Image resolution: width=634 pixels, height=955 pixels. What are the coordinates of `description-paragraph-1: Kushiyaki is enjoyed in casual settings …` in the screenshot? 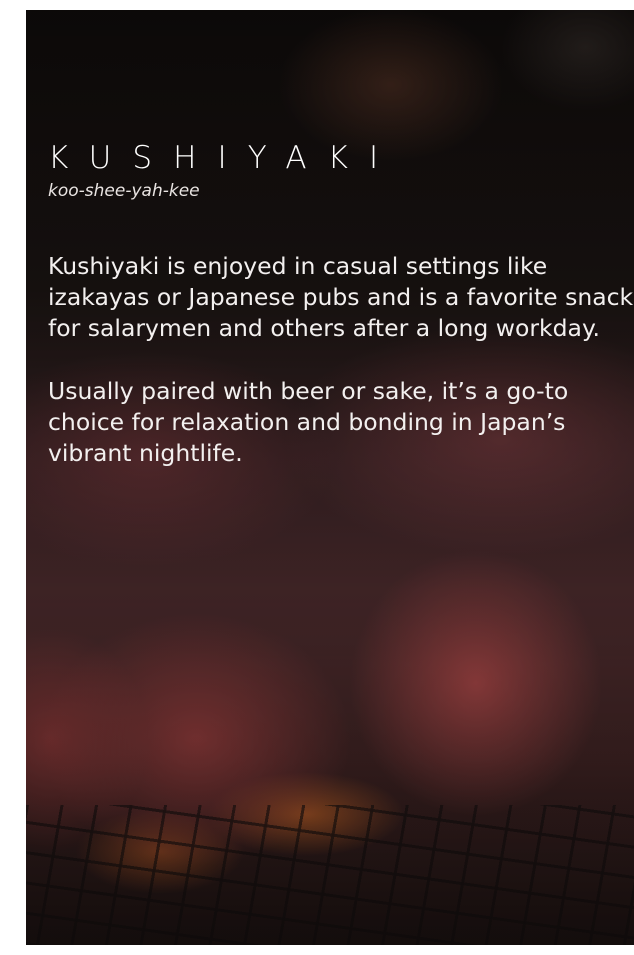 It's located at (341, 297).